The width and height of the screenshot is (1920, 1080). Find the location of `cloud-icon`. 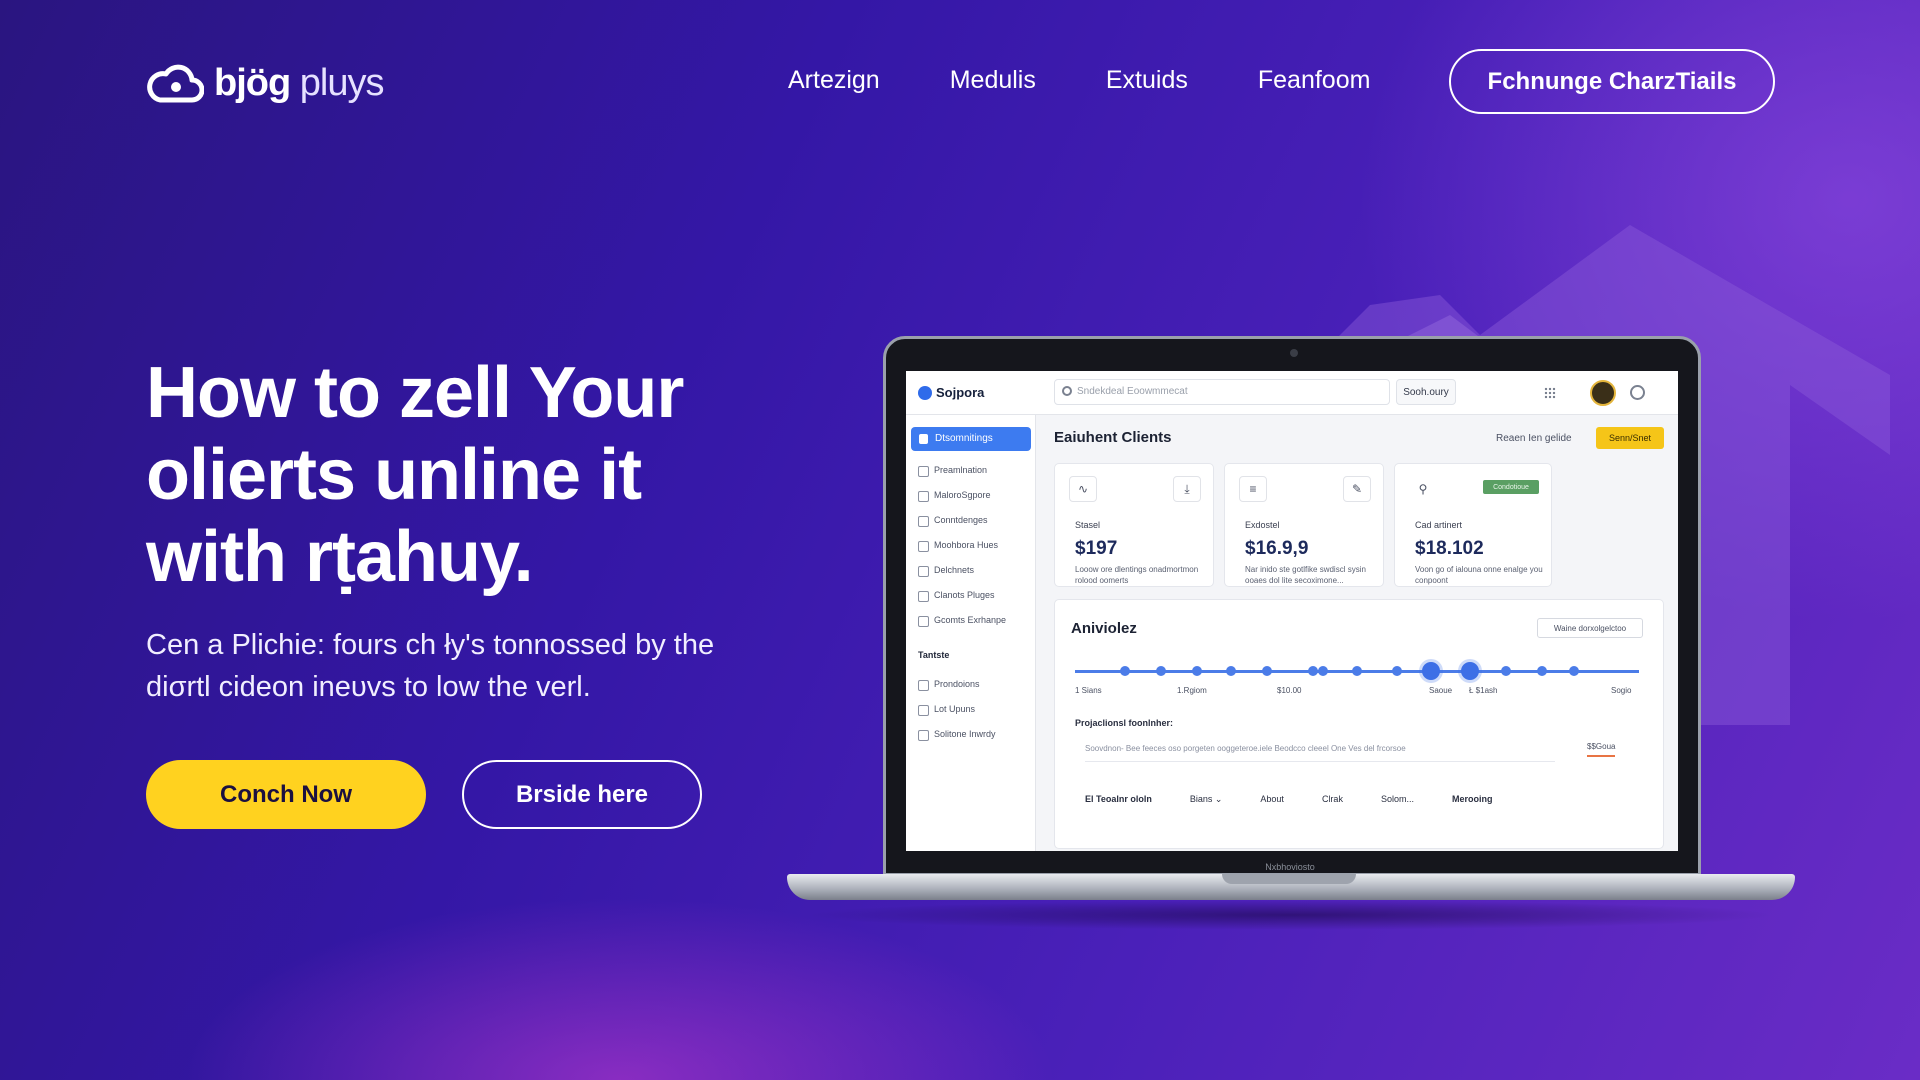

cloud-icon is located at coordinates (175, 83).